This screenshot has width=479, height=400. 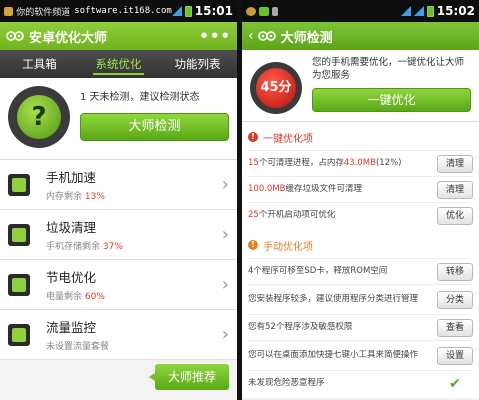 What do you see at coordinates (455, 271) in the screenshot?
I see `move-to-sd-button: 转移` at bounding box center [455, 271].